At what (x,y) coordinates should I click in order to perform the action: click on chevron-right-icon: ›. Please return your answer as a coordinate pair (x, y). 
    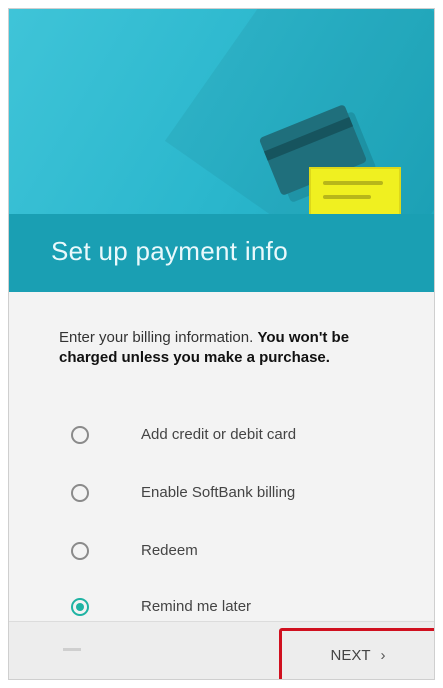
    Looking at the image, I should click on (383, 655).